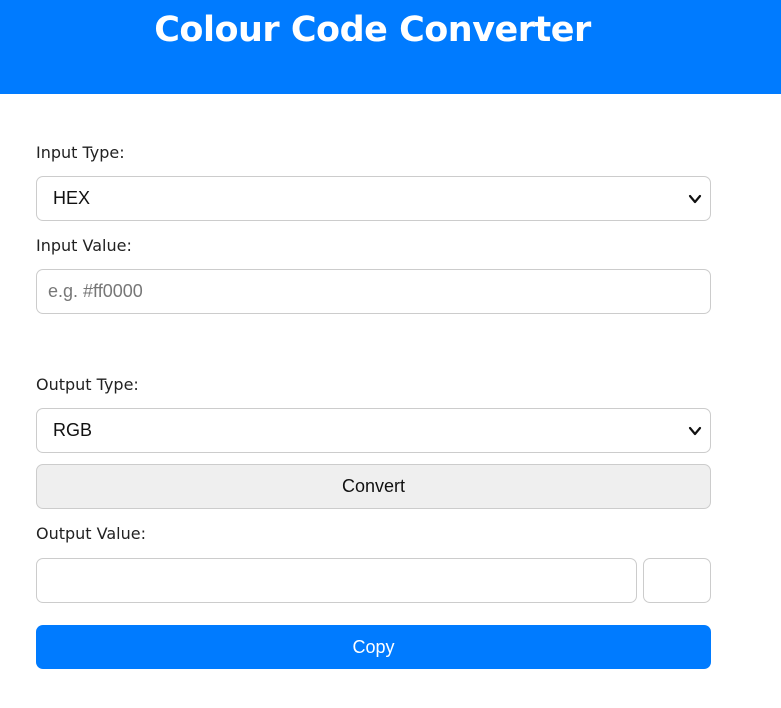 Image resolution: width=781 pixels, height=708 pixels. What do you see at coordinates (84, 245) in the screenshot?
I see `input-value-label: Input Value:` at bounding box center [84, 245].